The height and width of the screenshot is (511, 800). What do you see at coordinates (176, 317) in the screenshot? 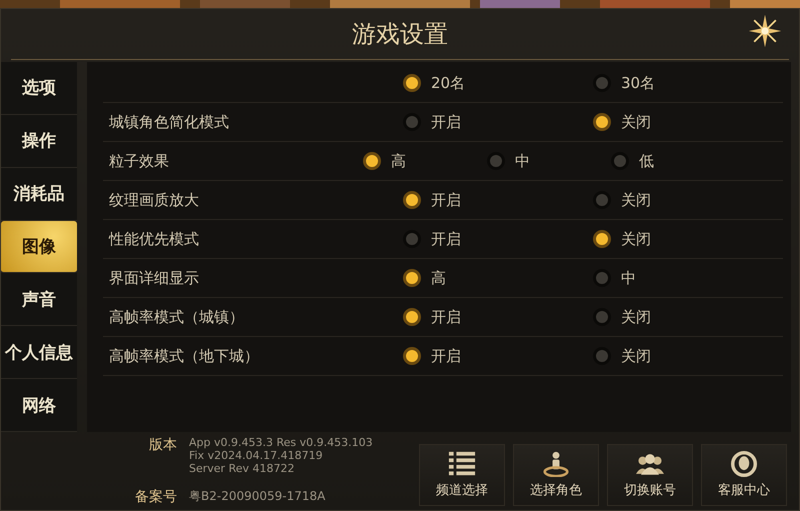
I see `setting-label: 高帧率模式（城镇）` at bounding box center [176, 317].